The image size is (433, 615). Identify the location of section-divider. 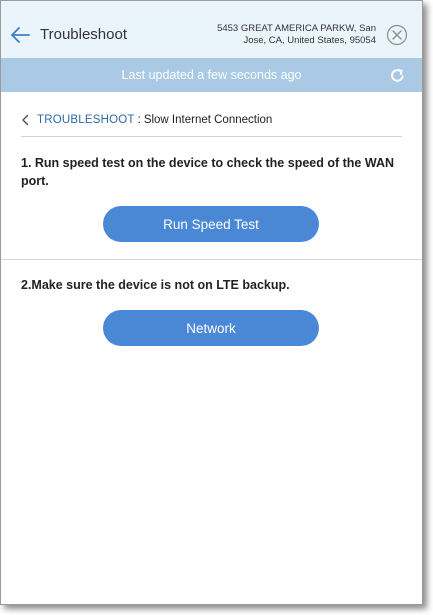
(211, 259).